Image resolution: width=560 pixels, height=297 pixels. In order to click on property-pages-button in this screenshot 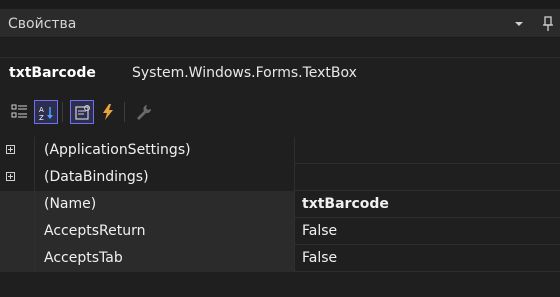, I will do `click(144, 112)`.